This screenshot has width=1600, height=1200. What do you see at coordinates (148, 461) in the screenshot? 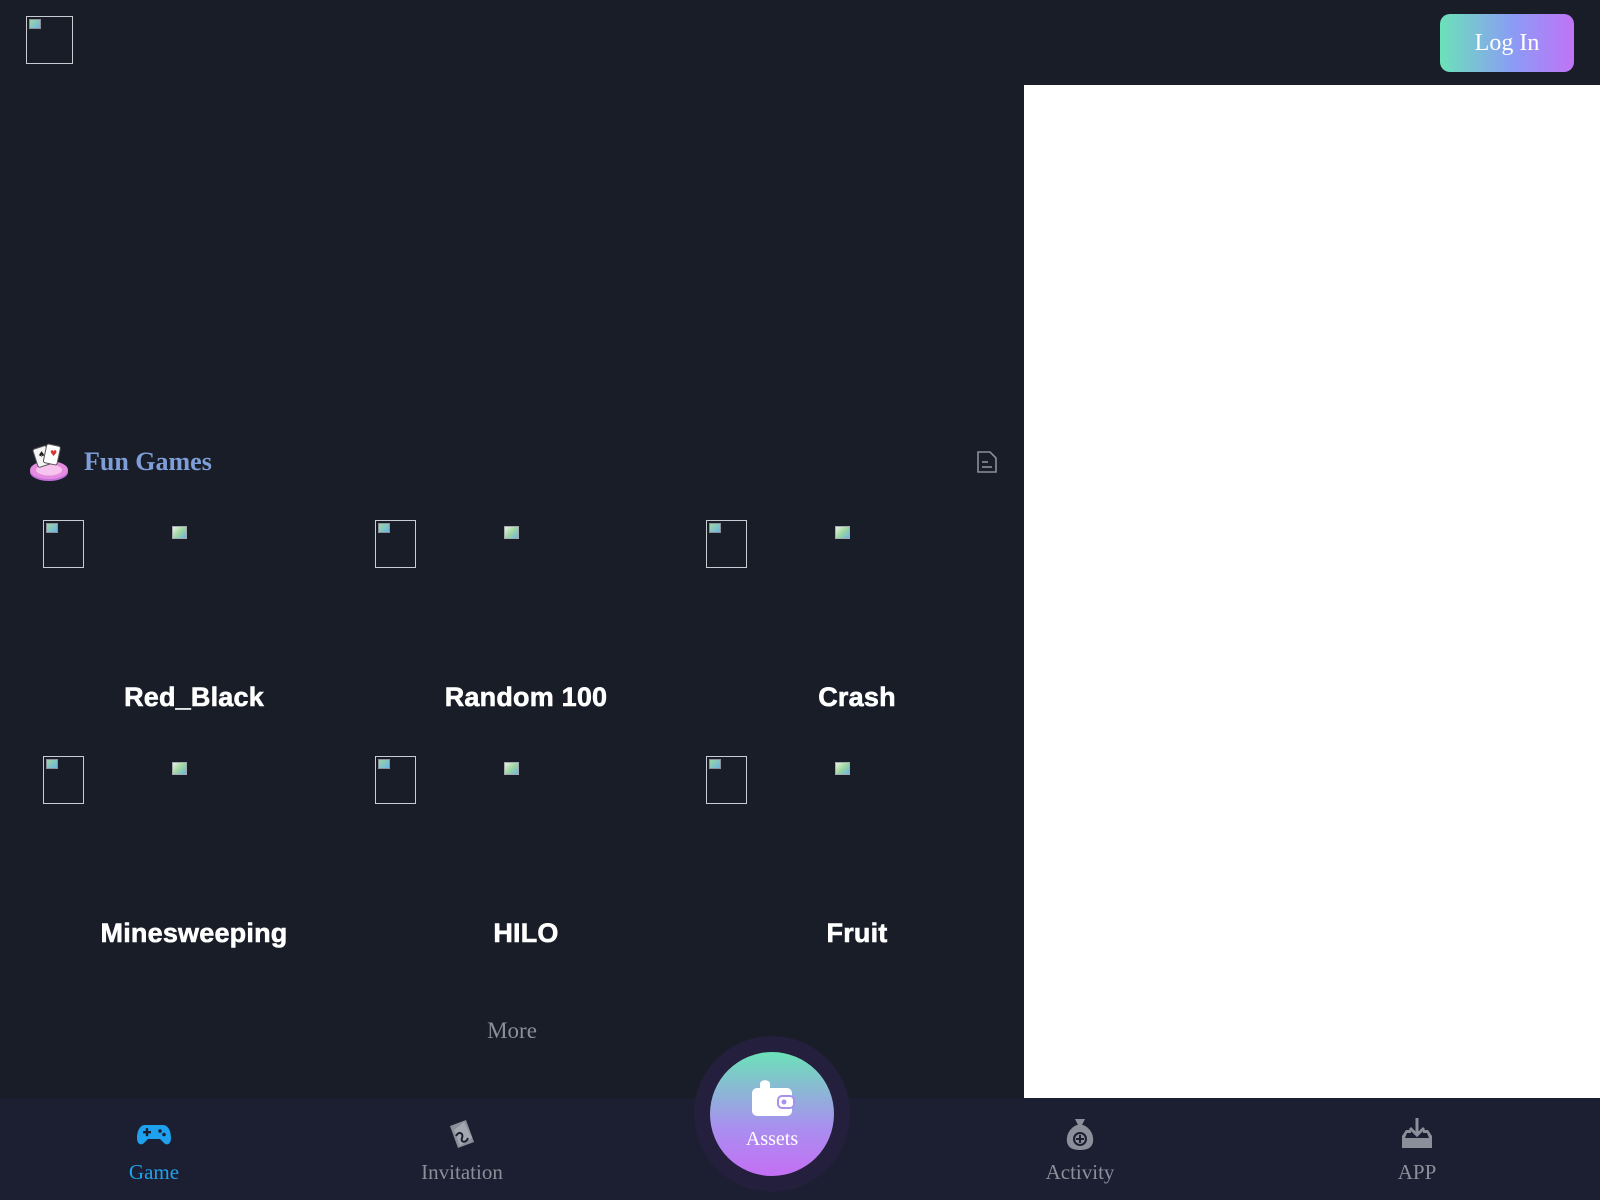
I see `section-title: Fun Games` at bounding box center [148, 461].